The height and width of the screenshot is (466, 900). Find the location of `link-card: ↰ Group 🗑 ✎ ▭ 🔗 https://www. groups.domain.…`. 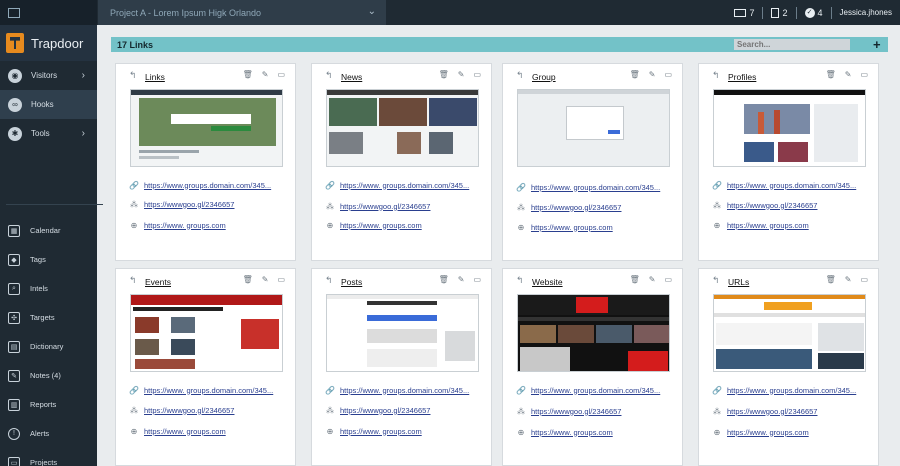

link-card: ↰ Group 🗑 ✎ ▭ 🔗 https://www. groups.domain.… is located at coordinates (592, 162).